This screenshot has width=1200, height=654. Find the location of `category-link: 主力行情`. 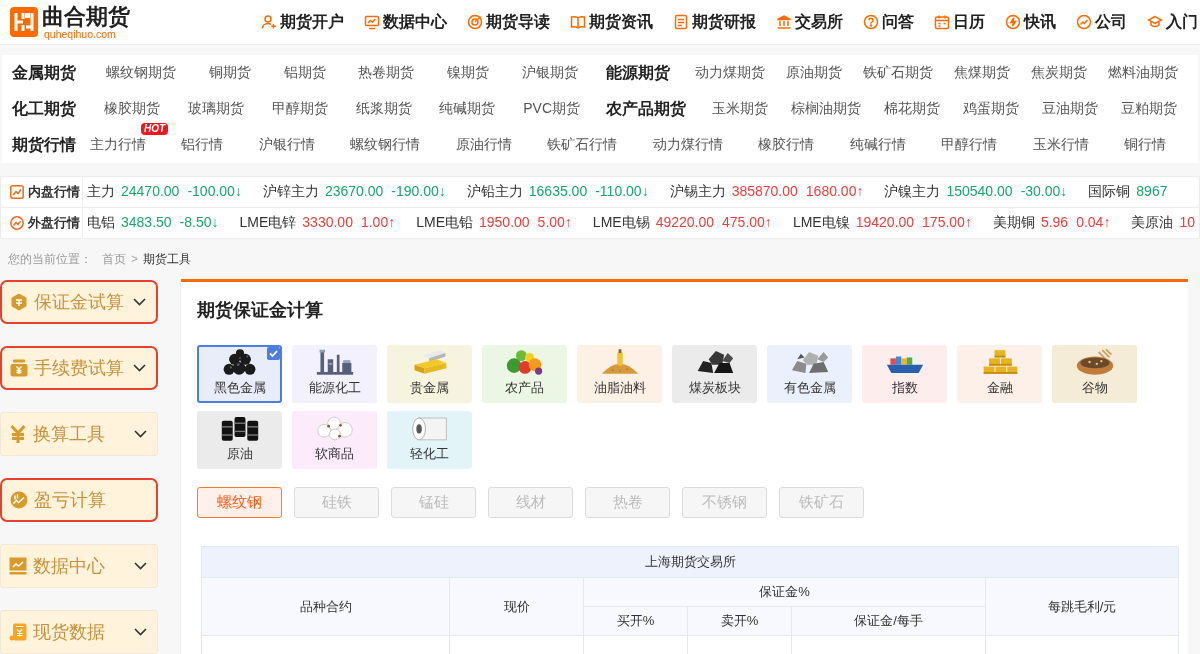

category-link: 主力行情 is located at coordinates (118, 145).